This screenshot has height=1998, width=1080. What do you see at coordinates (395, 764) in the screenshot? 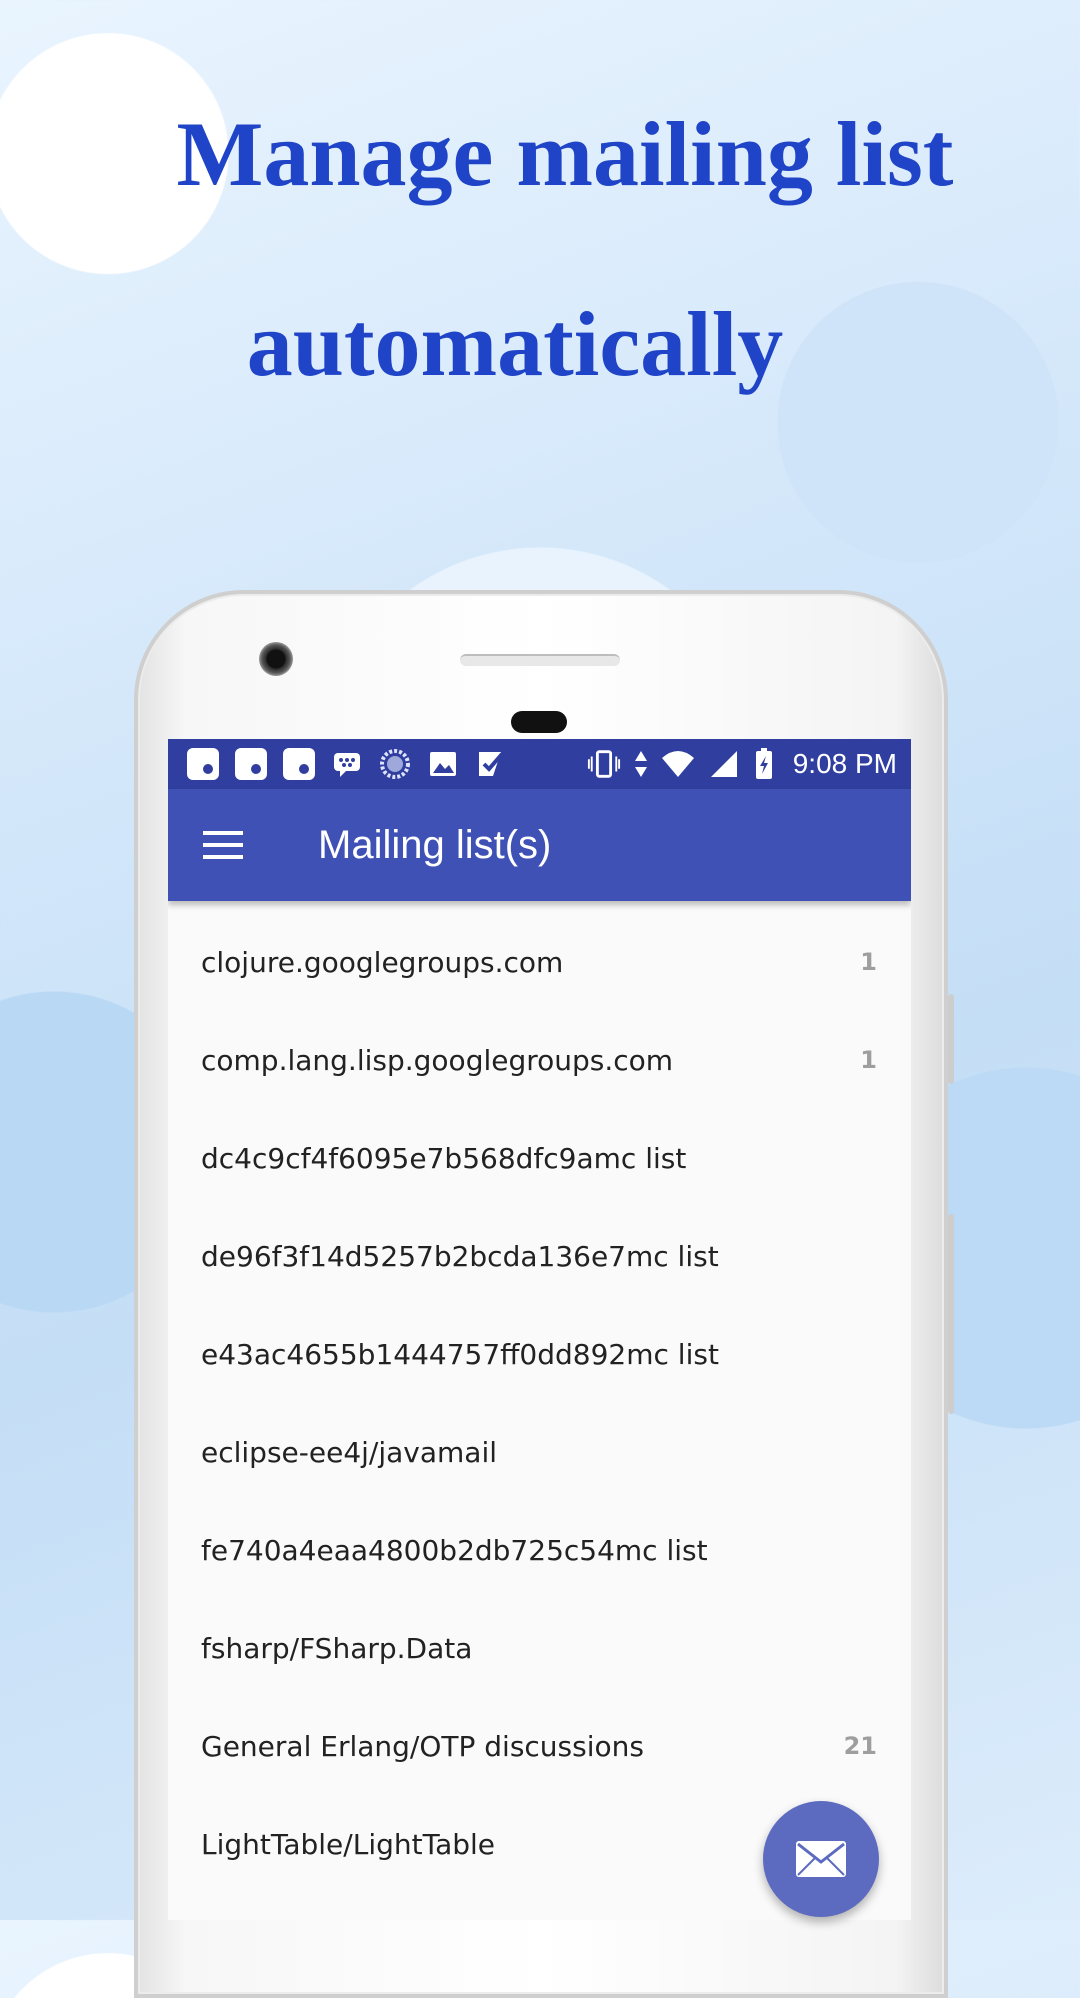
I see `sync-icon` at bounding box center [395, 764].